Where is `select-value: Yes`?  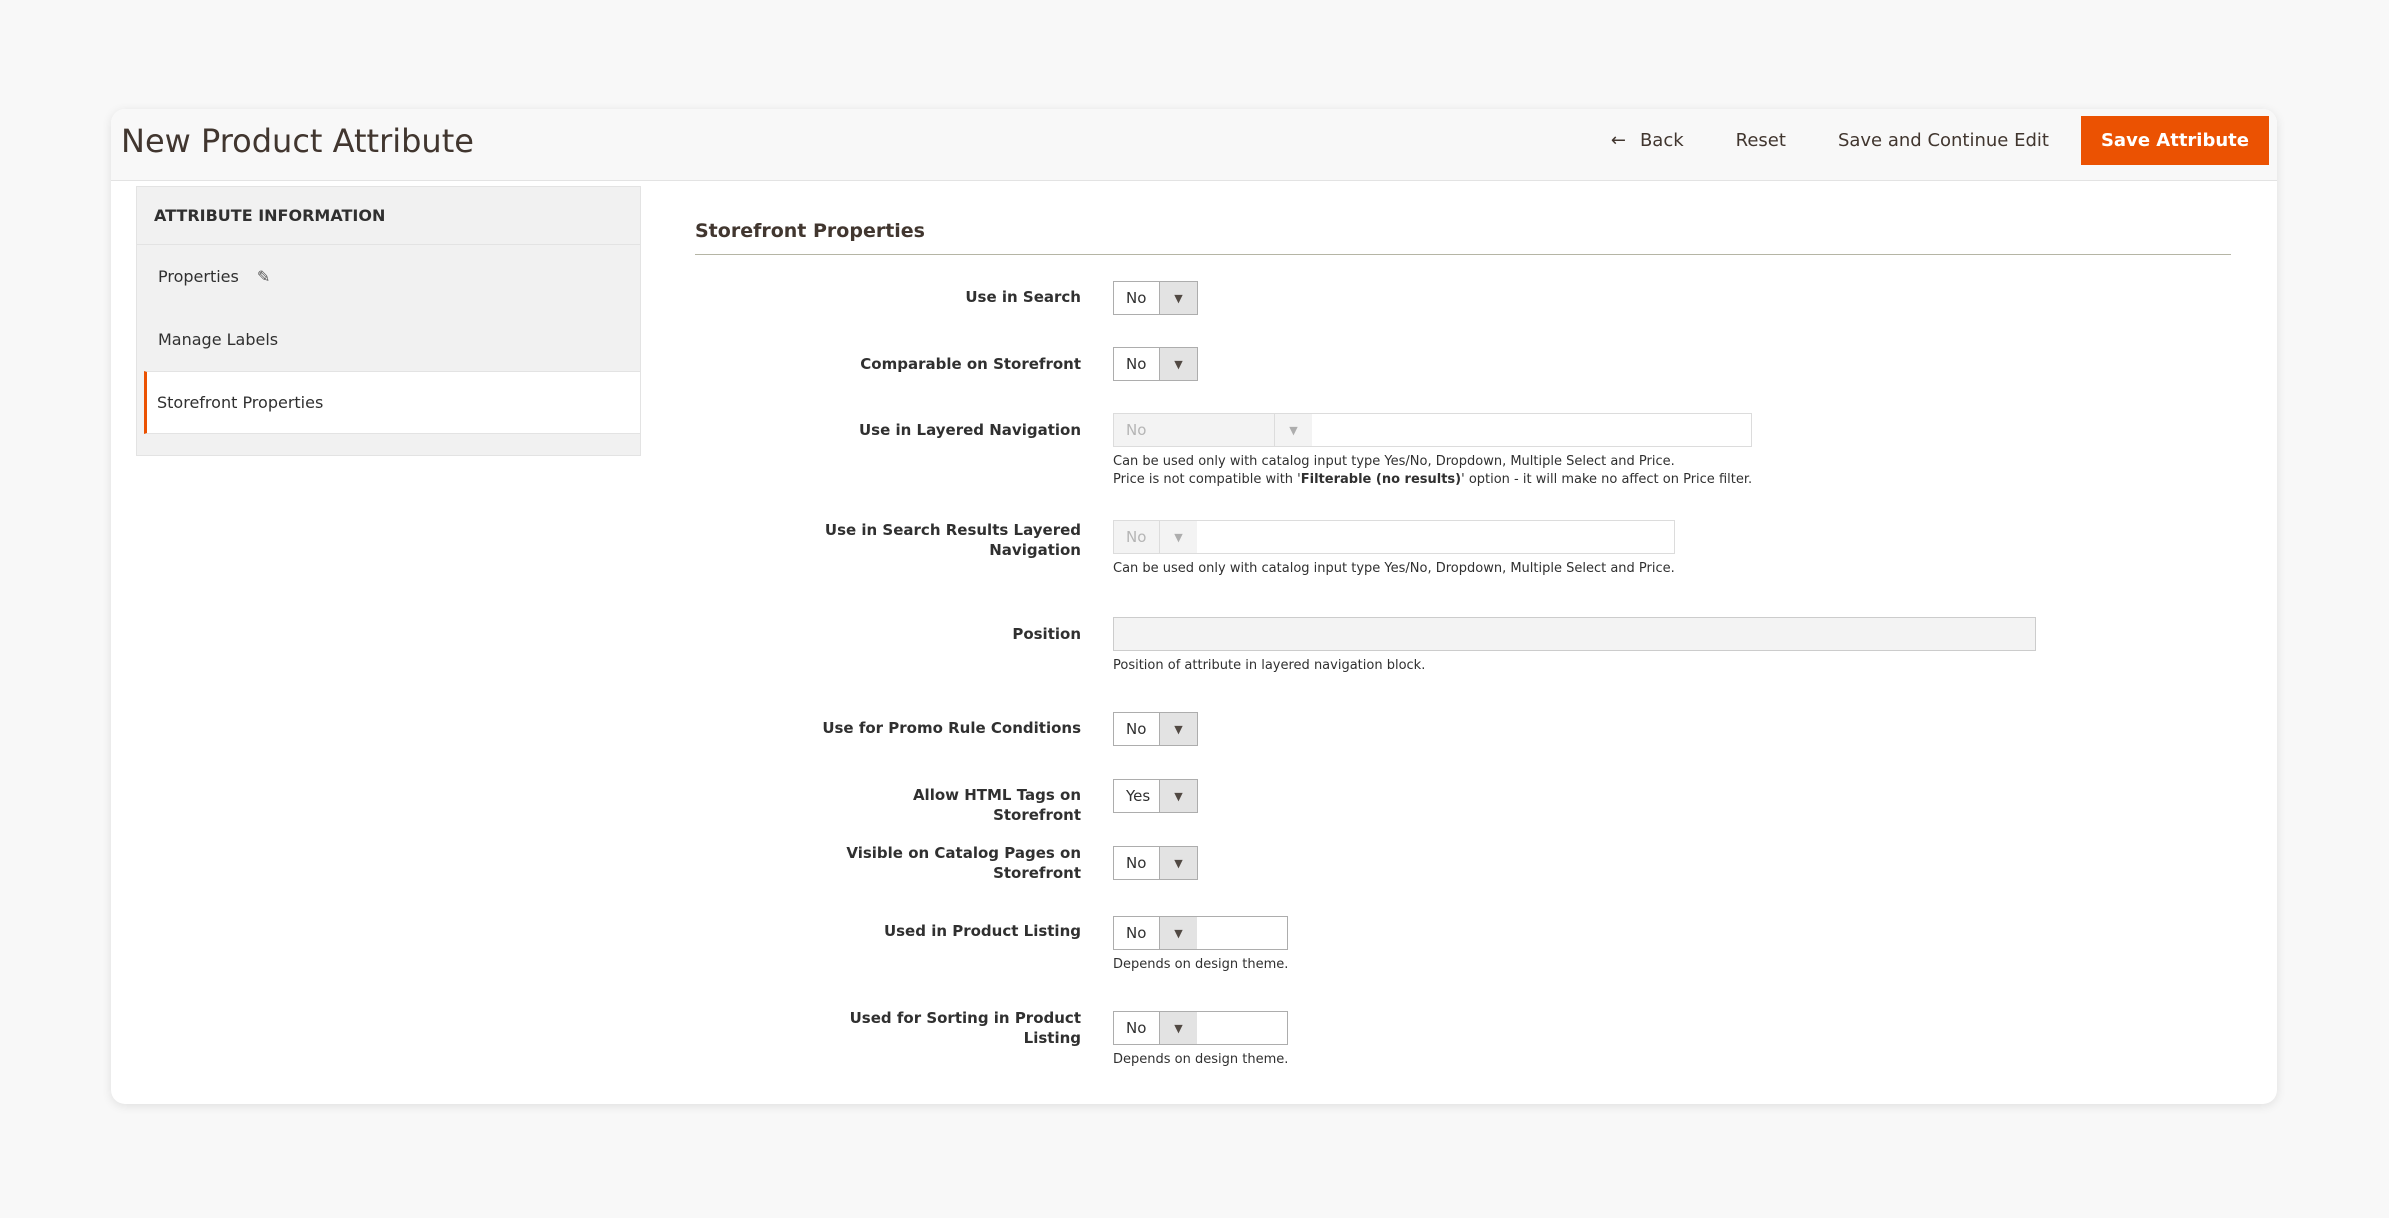 select-value: Yes is located at coordinates (1137, 796).